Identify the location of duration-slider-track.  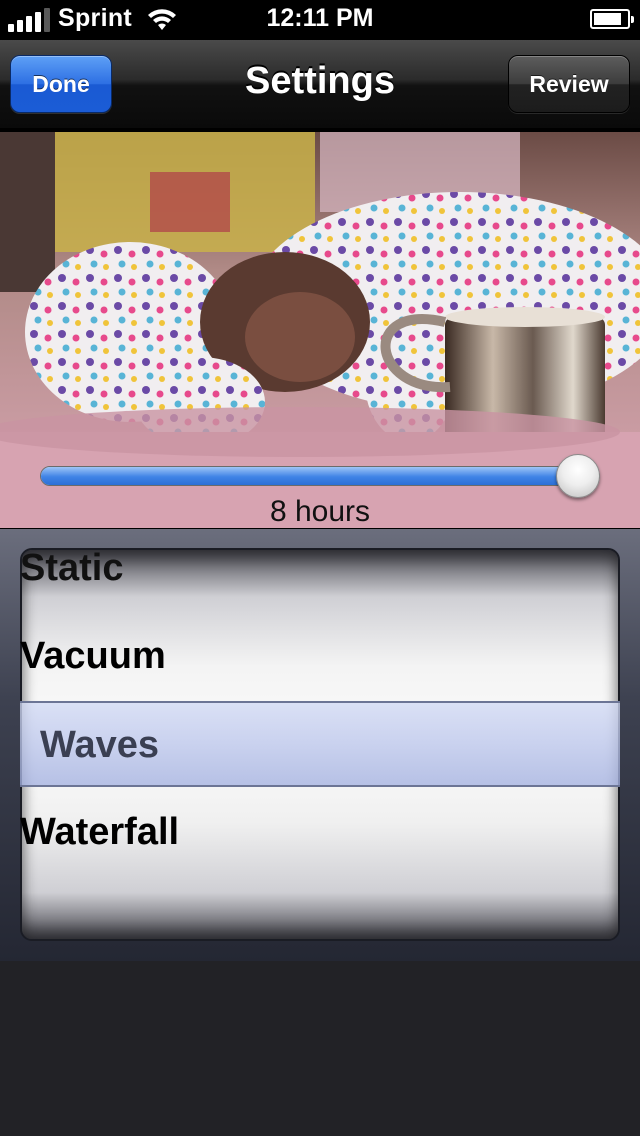
(320, 476).